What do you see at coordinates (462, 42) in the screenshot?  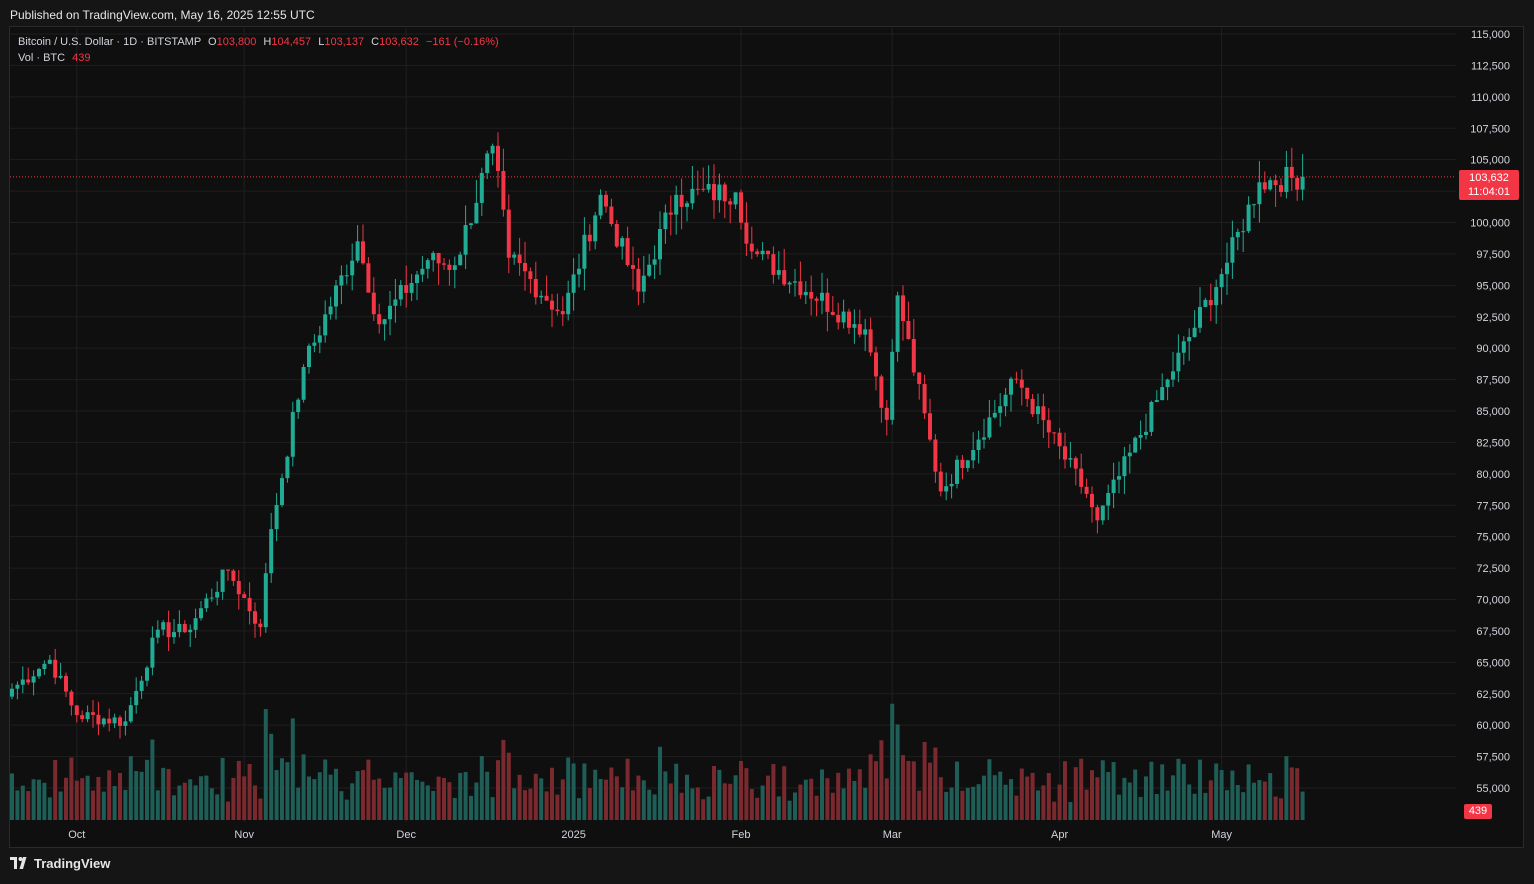 I see `change-value: −161 (−0.16%)` at bounding box center [462, 42].